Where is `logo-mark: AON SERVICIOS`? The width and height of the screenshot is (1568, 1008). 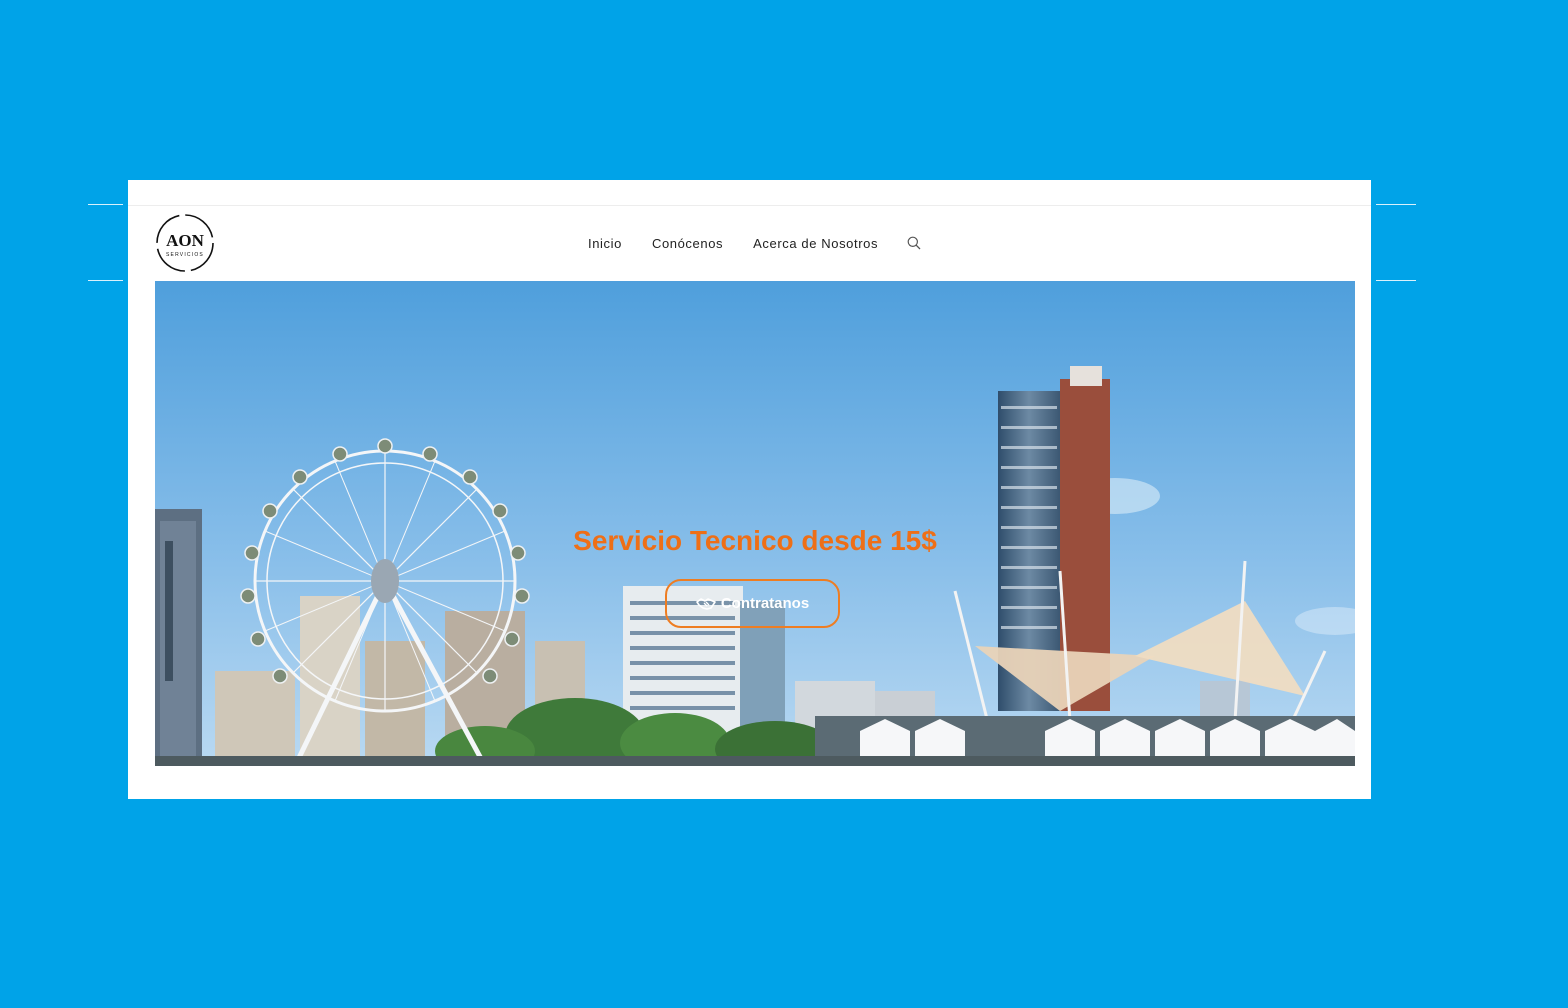 logo-mark: AON SERVICIOS is located at coordinates (185, 243).